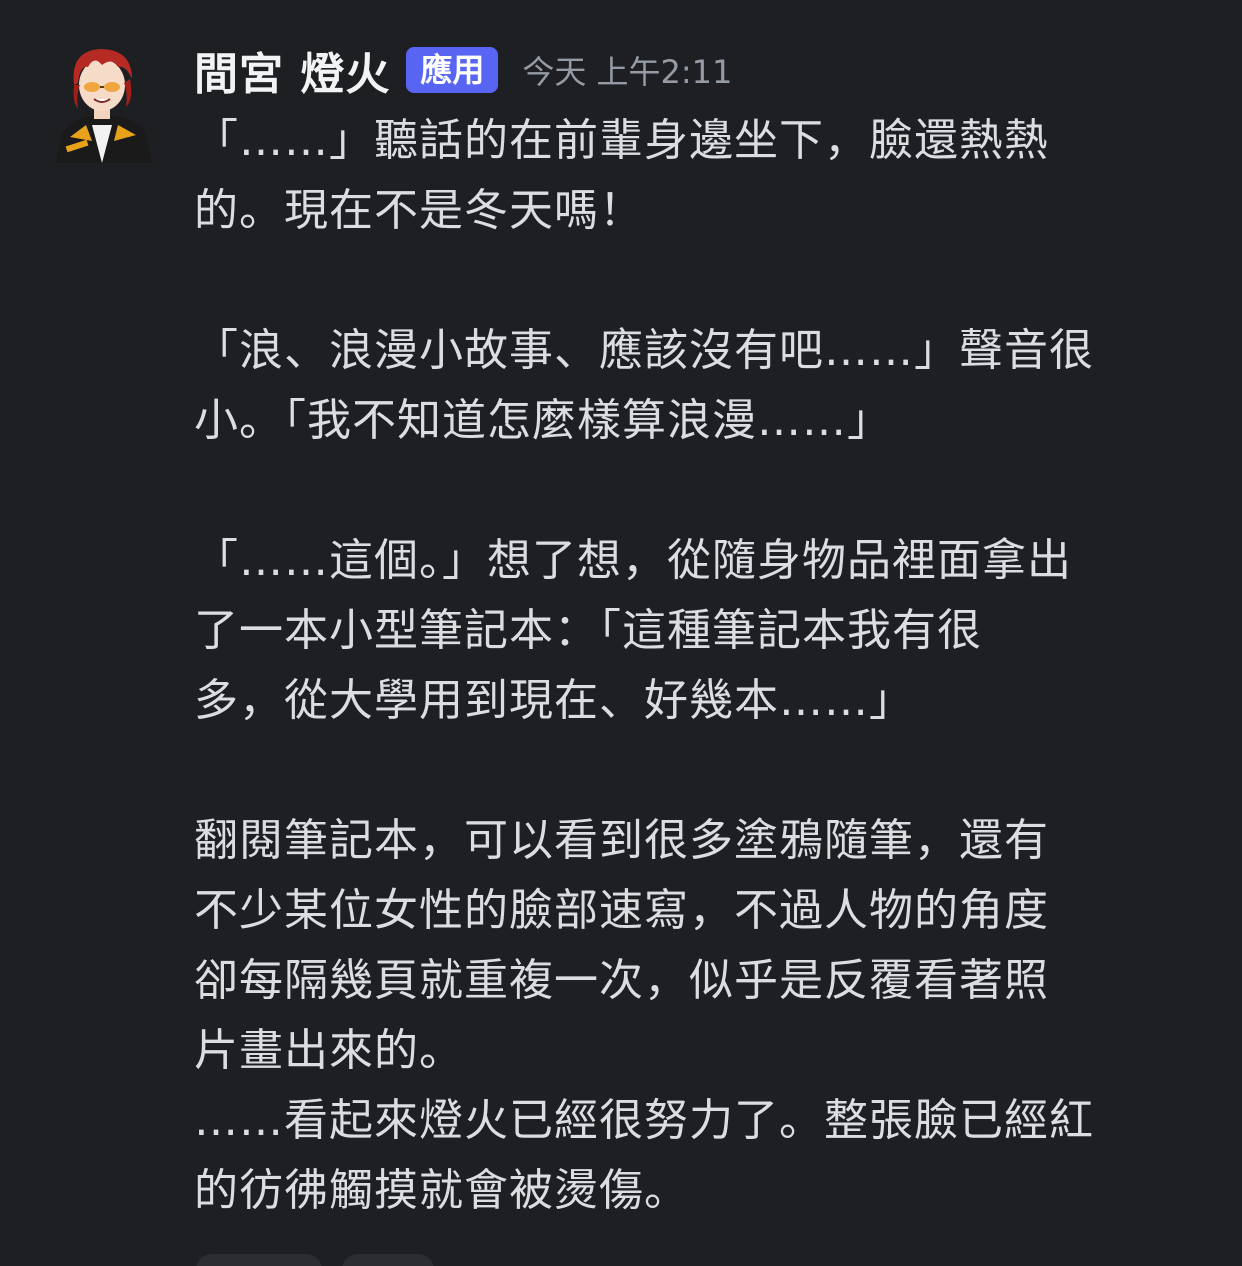 This screenshot has height=1266, width=1242. I want to click on message-timestamp: 今天 上午2:11, so click(627, 70).